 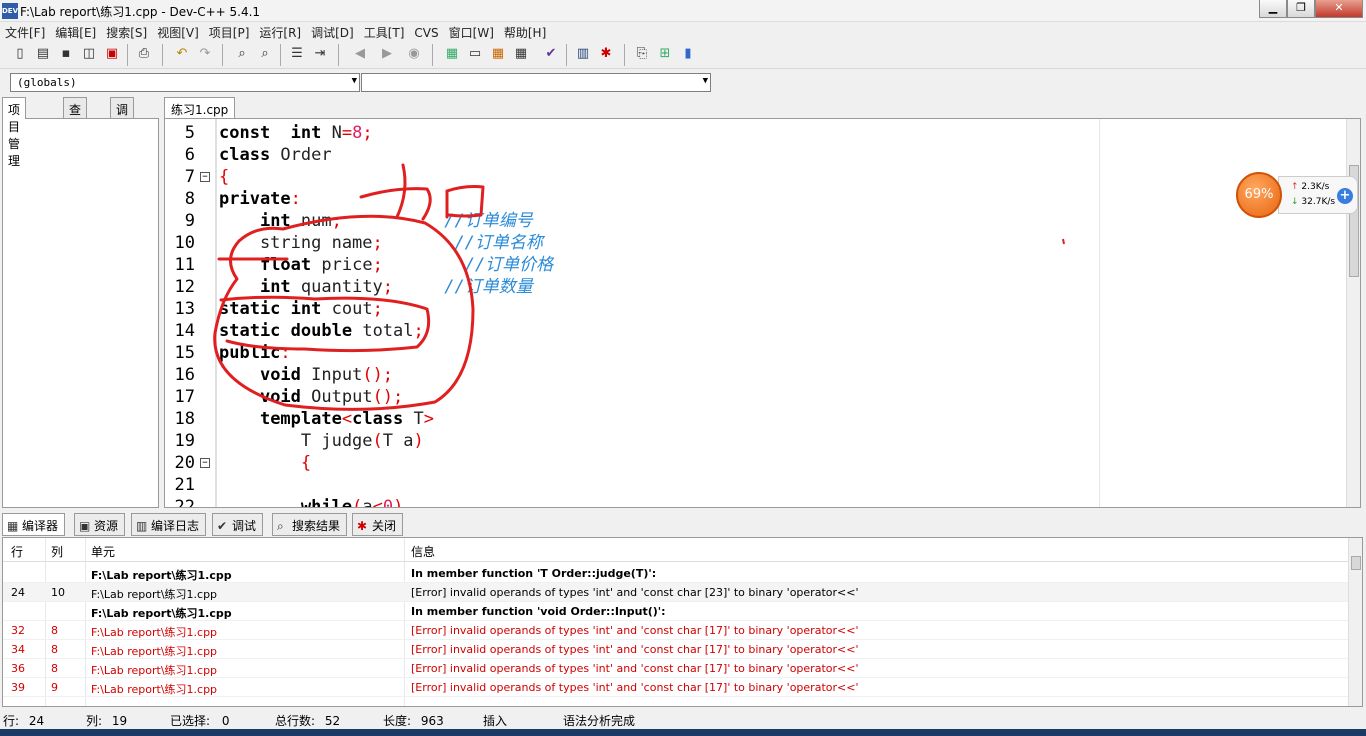 I want to click on open-icon: ▤, so click(x=43, y=54).